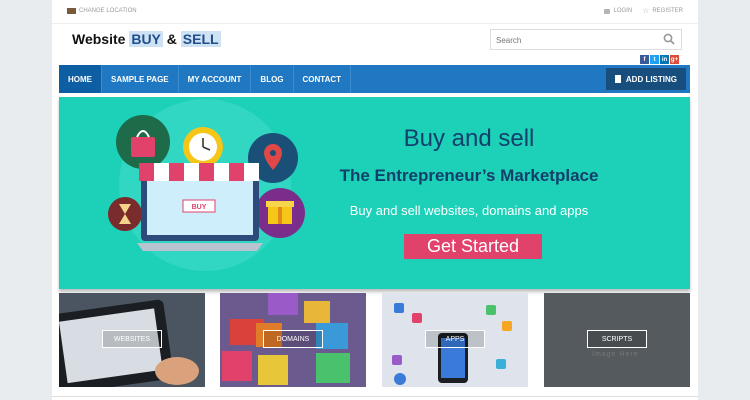  I want to click on twitter-icon: t, so click(654, 59).